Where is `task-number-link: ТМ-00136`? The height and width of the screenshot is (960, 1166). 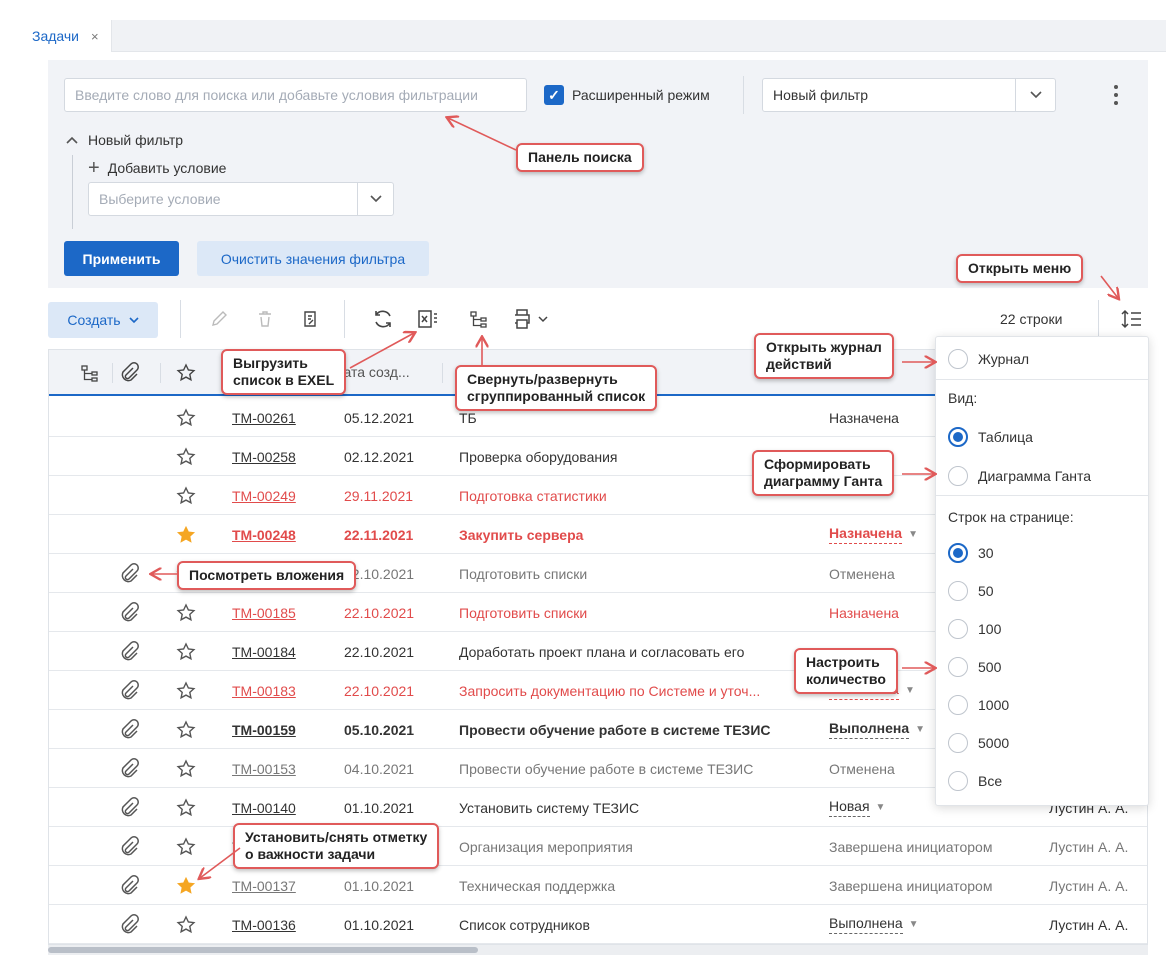
task-number-link: ТМ-00136 is located at coordinates (264, 925).